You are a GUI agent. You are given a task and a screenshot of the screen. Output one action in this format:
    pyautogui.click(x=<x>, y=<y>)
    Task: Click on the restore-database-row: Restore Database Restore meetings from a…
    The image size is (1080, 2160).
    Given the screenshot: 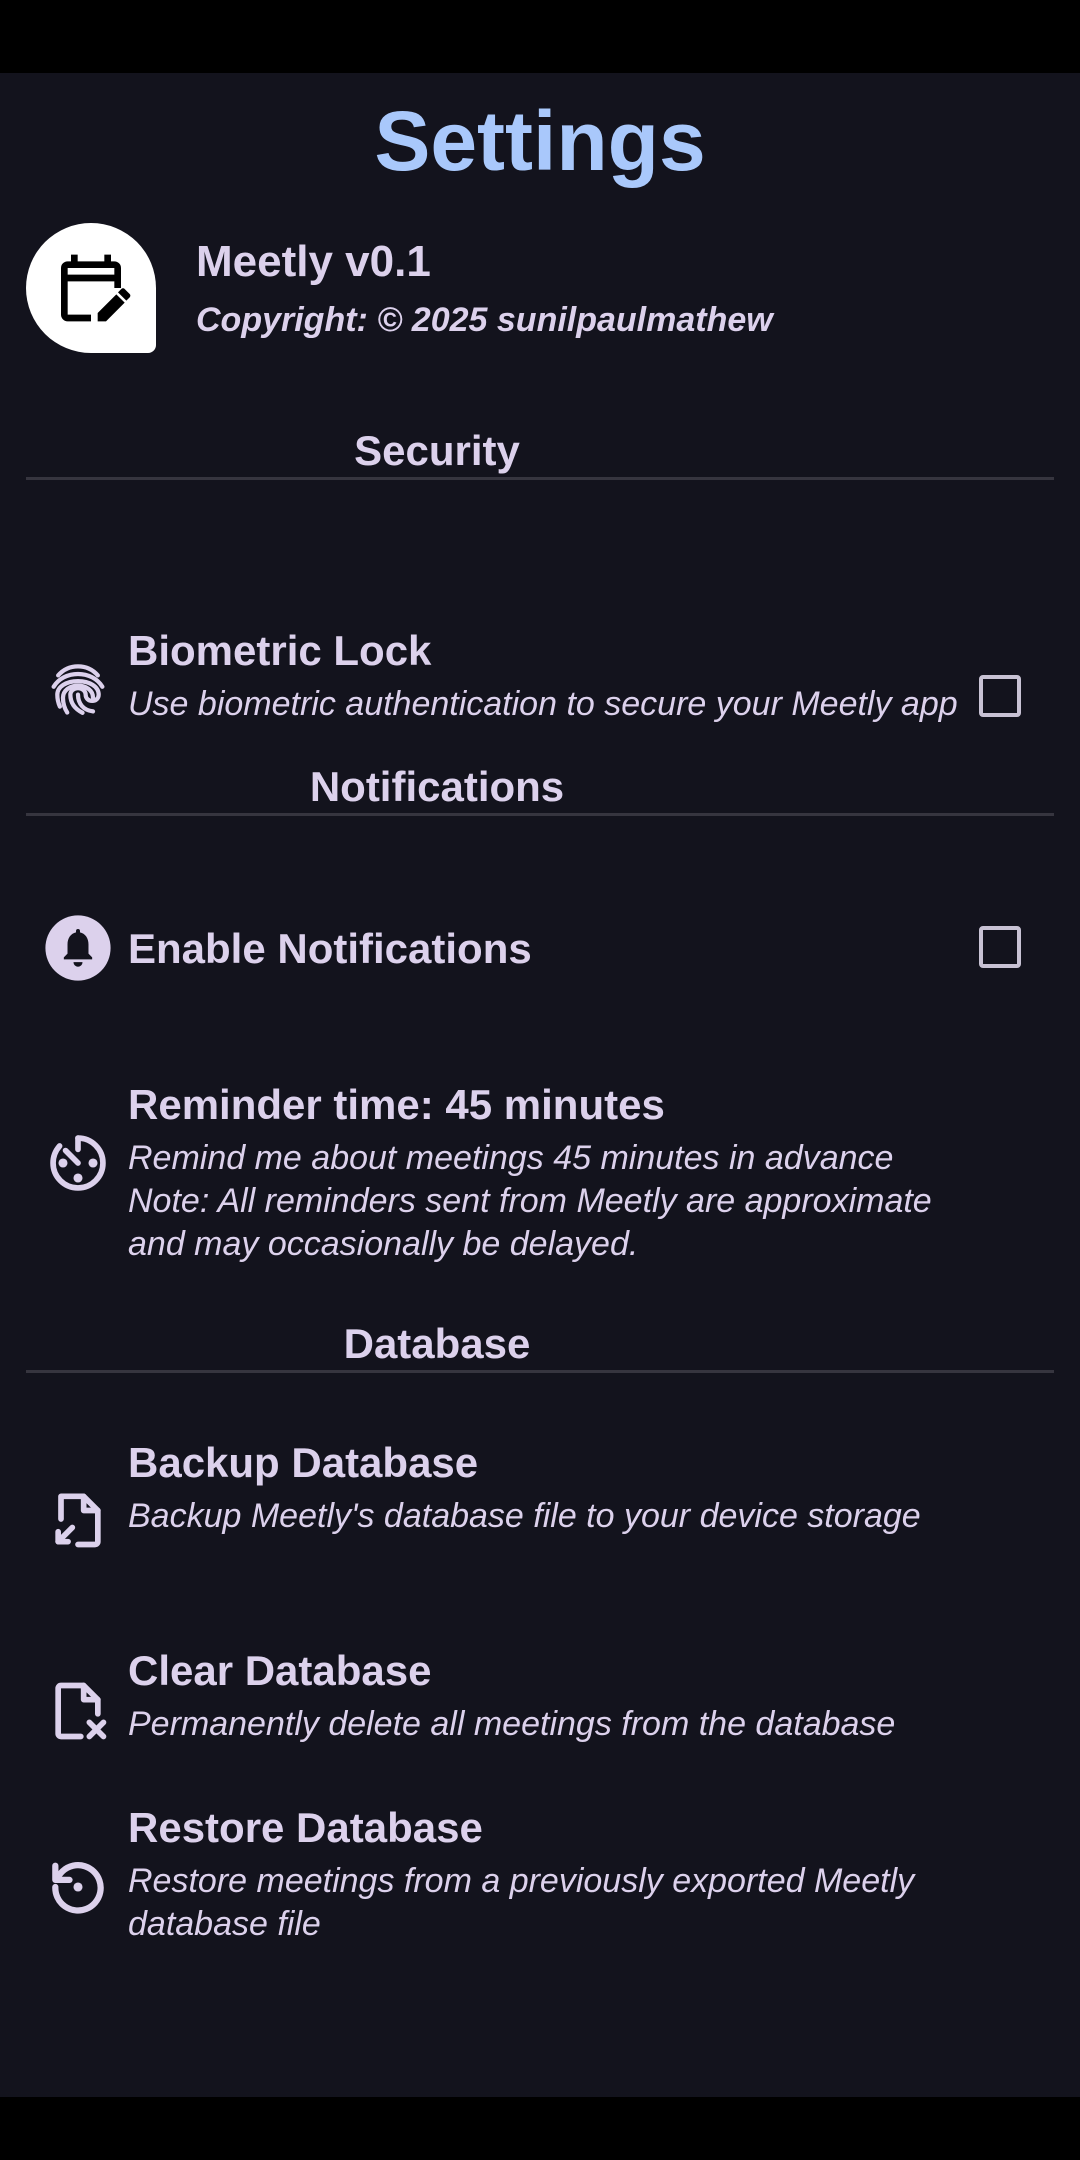 What is the action you would take?
    pyautogui.click(x=540, y=1893)
    